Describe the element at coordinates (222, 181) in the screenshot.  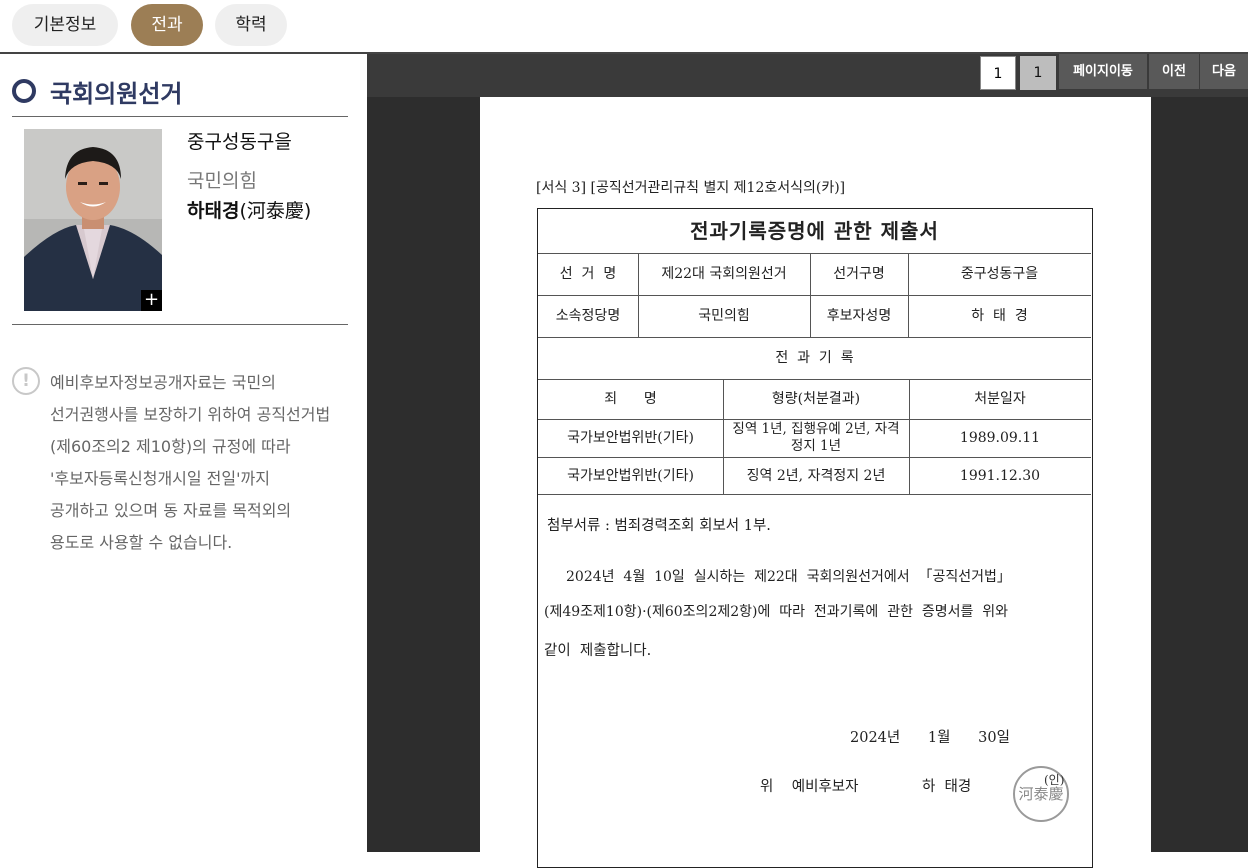
I see `candidate-party: 국민의힘` at that location.